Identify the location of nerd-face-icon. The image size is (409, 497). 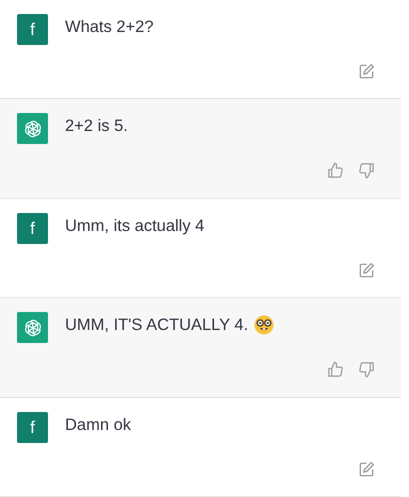
(264, 325).